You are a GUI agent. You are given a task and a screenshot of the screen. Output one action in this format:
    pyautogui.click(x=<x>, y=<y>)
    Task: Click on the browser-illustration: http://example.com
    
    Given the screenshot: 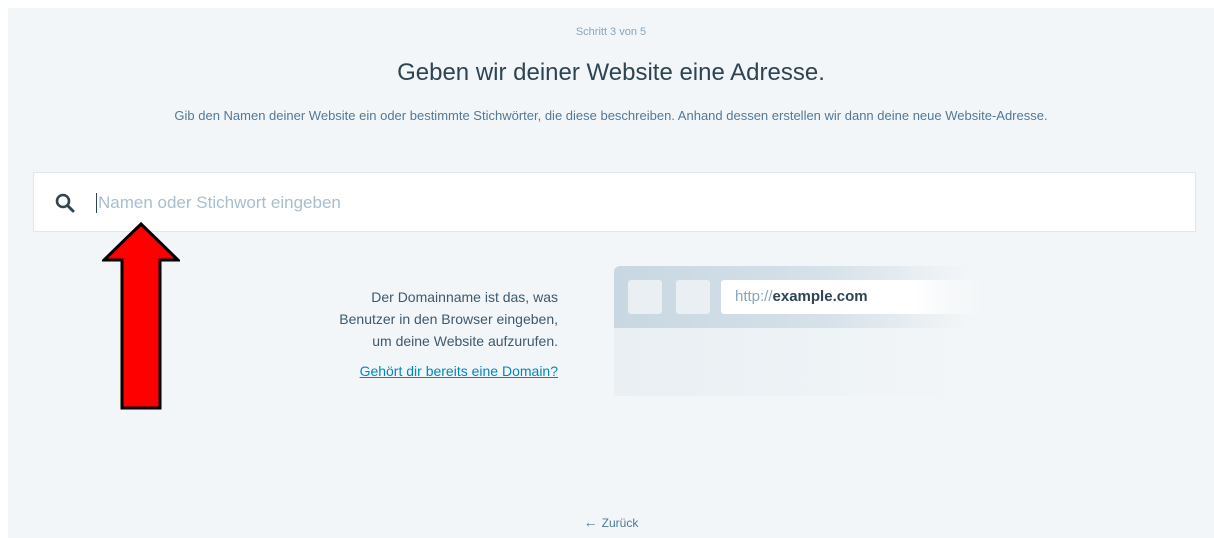 What is the action you would take?
    pyautogui.click(x=797, y=331)
    